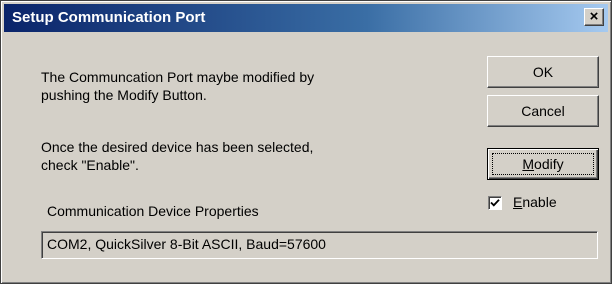 This screenshot has width=612, height=284. I want to click on ok-button-label: OK, so click(543, 72).